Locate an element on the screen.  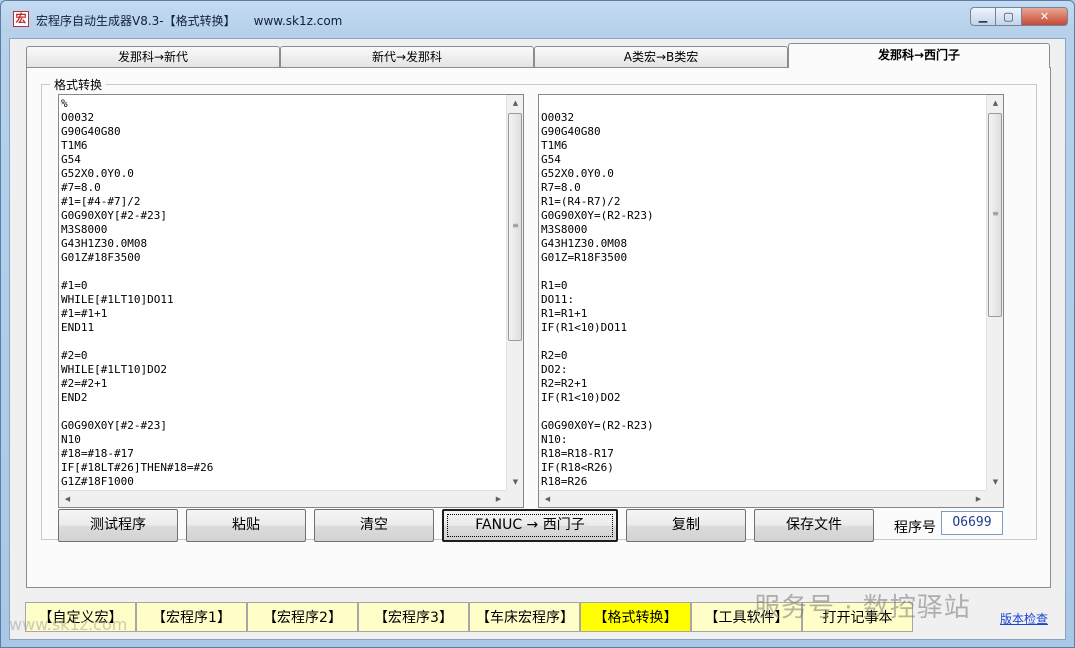
app-icon: 宏 is located at coordinates (21, 19).